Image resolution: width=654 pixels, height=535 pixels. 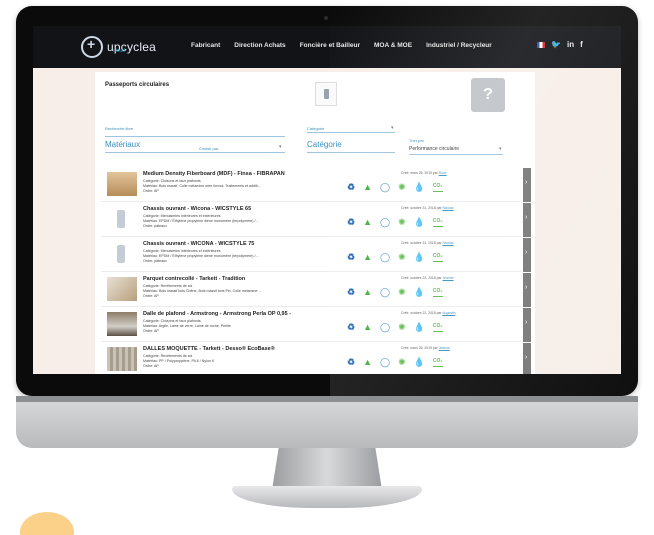 What do you see at coordinates (330, 45) in the screenshot?
I see `nav-item-fonciere: Foncière et Bailleur` at bounding box center [330, 45].